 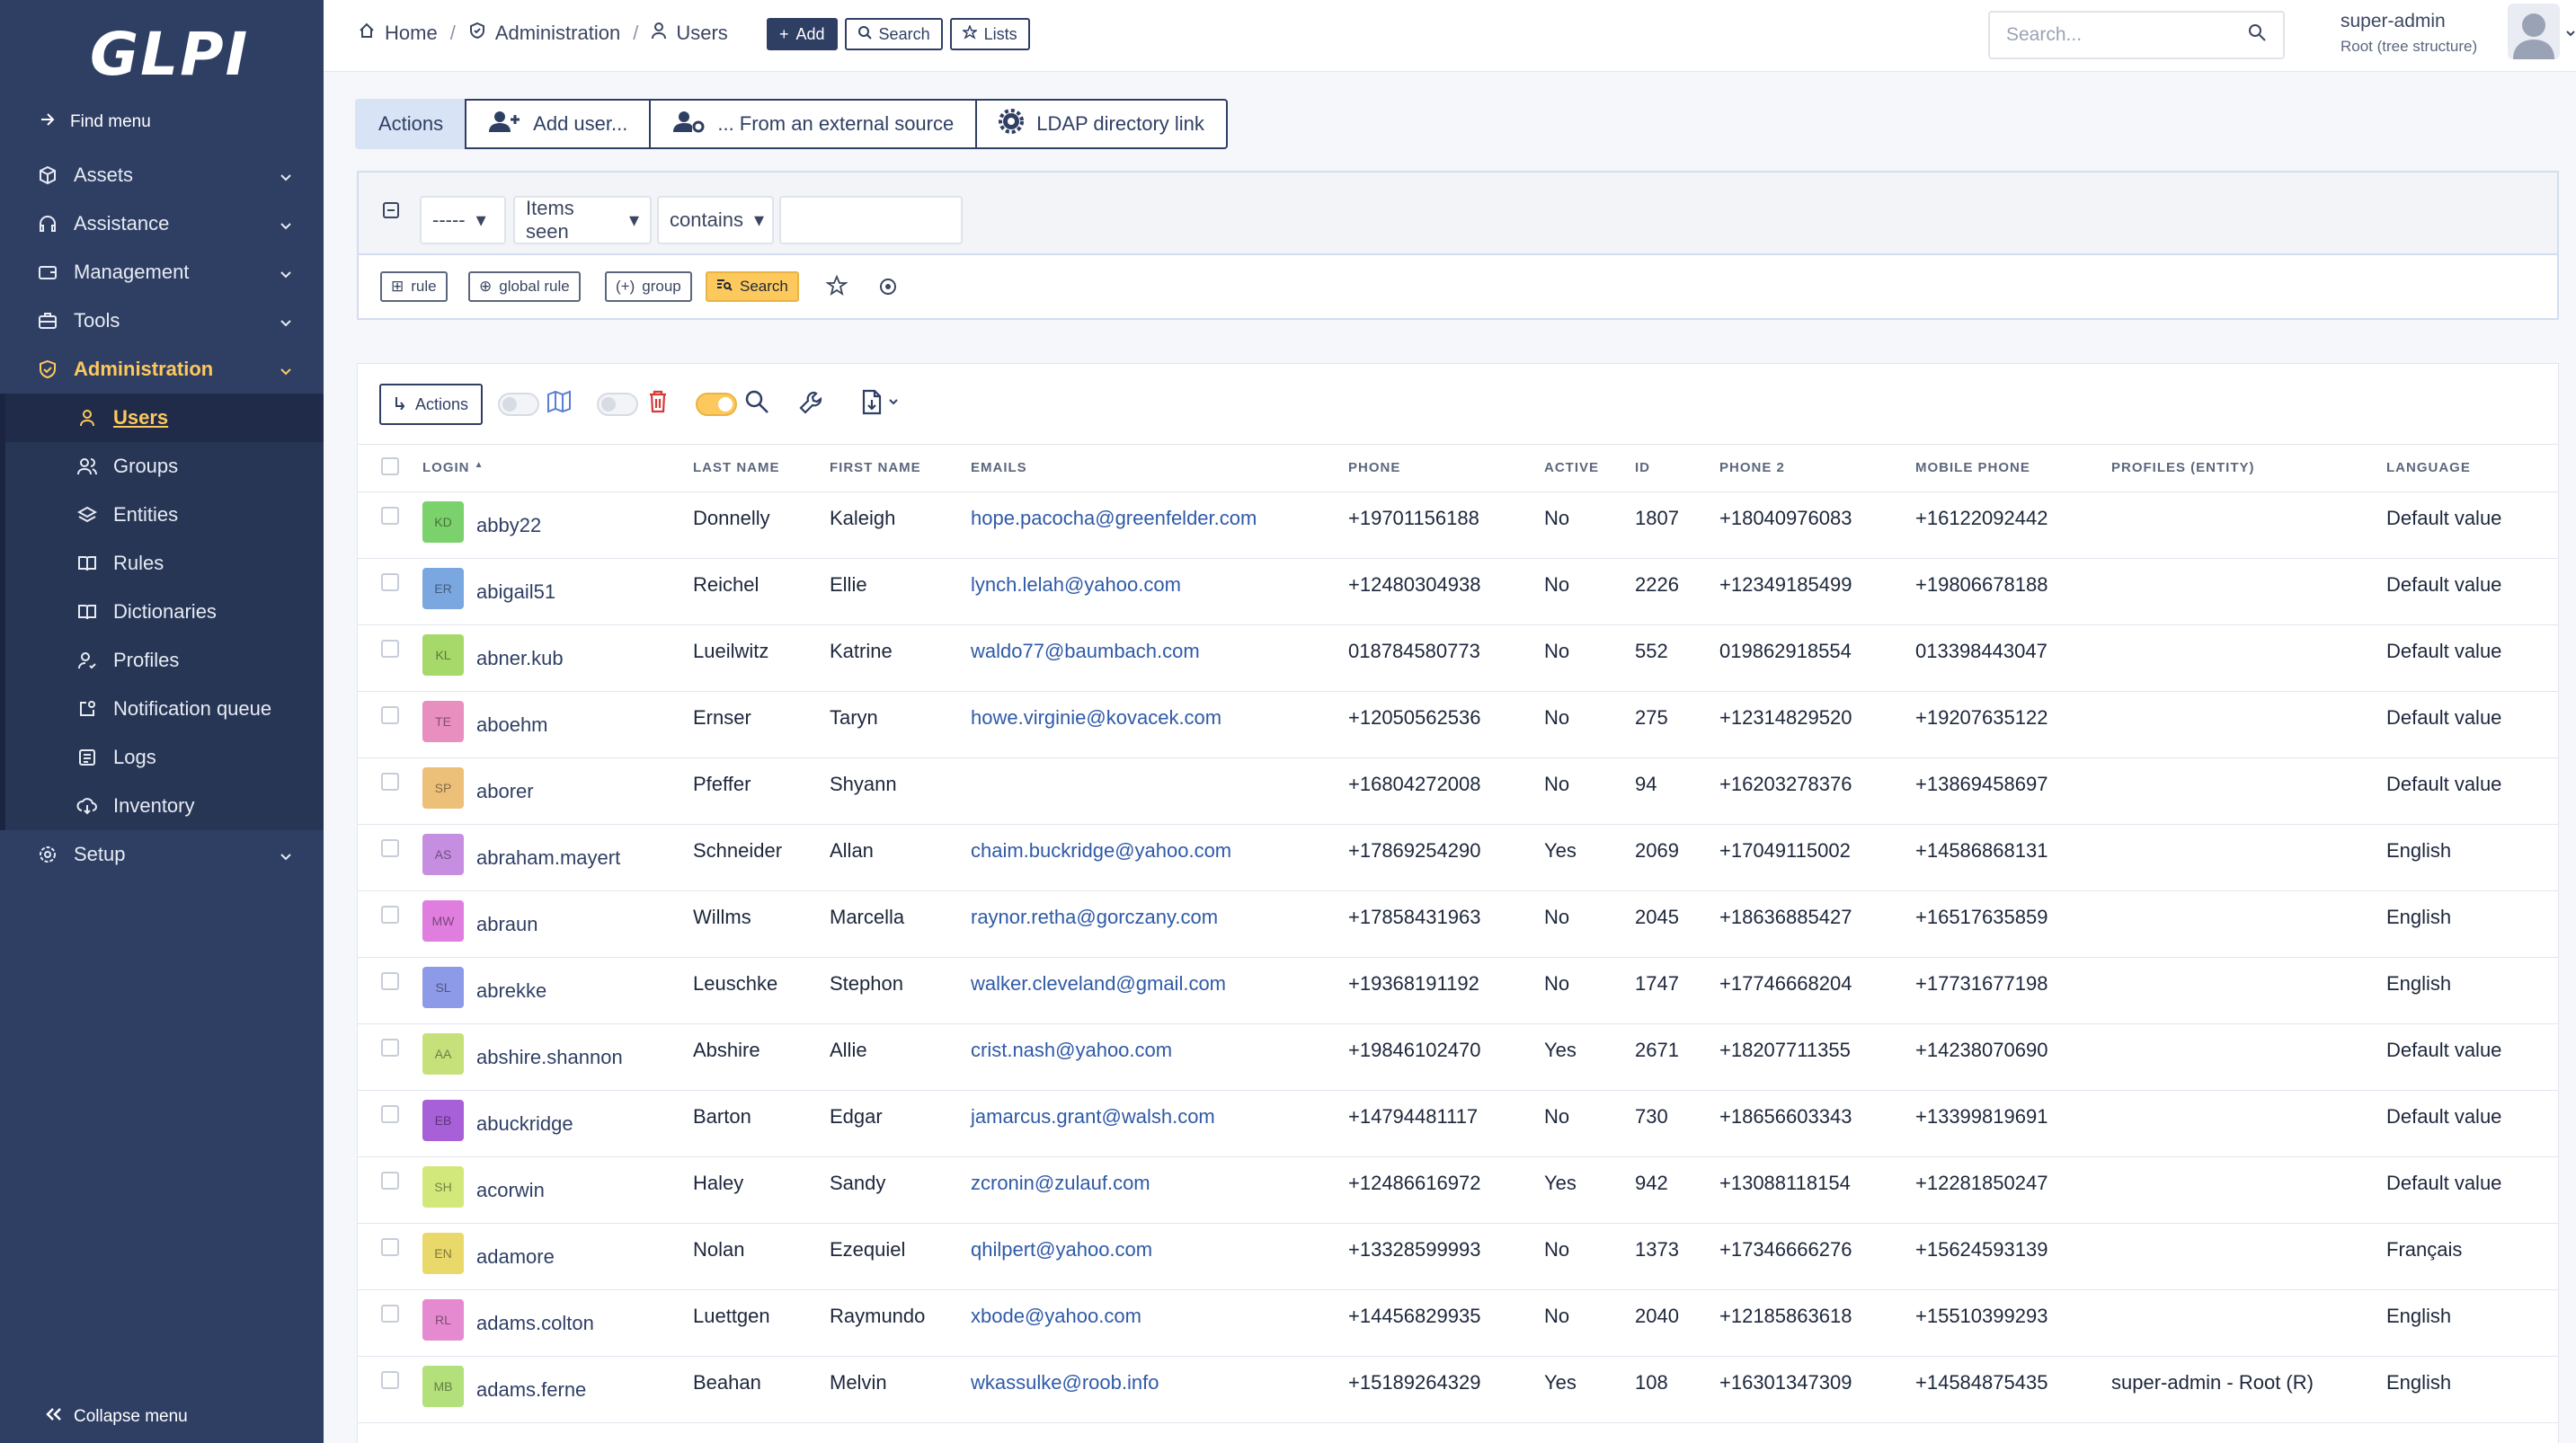 I want to click on email-link: walker.cleveland@gmail.com, so click(x=1098, y=983).